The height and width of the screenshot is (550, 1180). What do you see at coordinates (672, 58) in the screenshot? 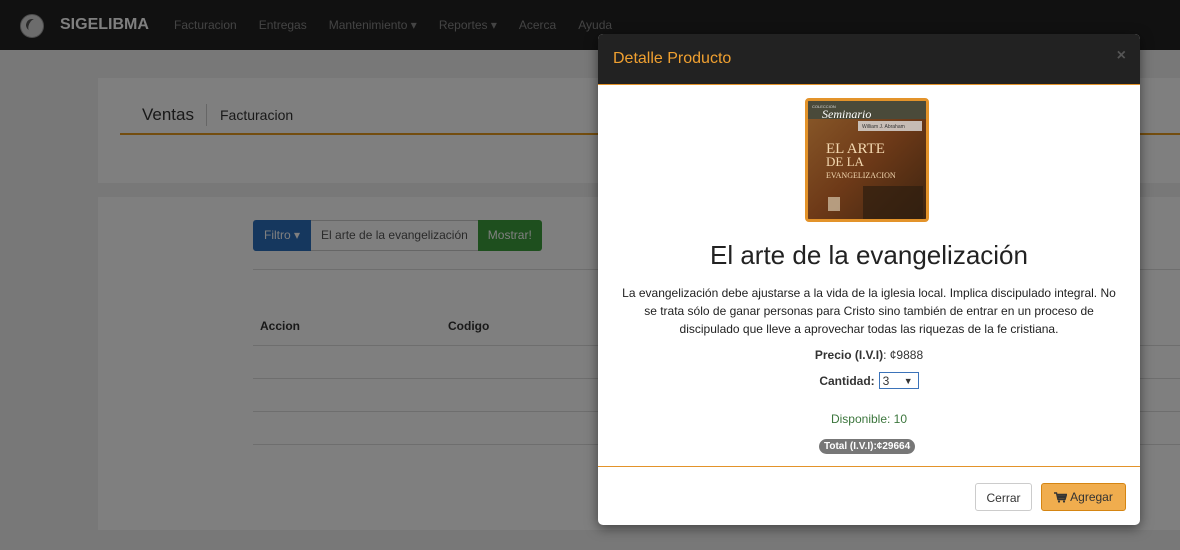
I see `modal-title: Detalle Producto` at bounding box center [672, 58].